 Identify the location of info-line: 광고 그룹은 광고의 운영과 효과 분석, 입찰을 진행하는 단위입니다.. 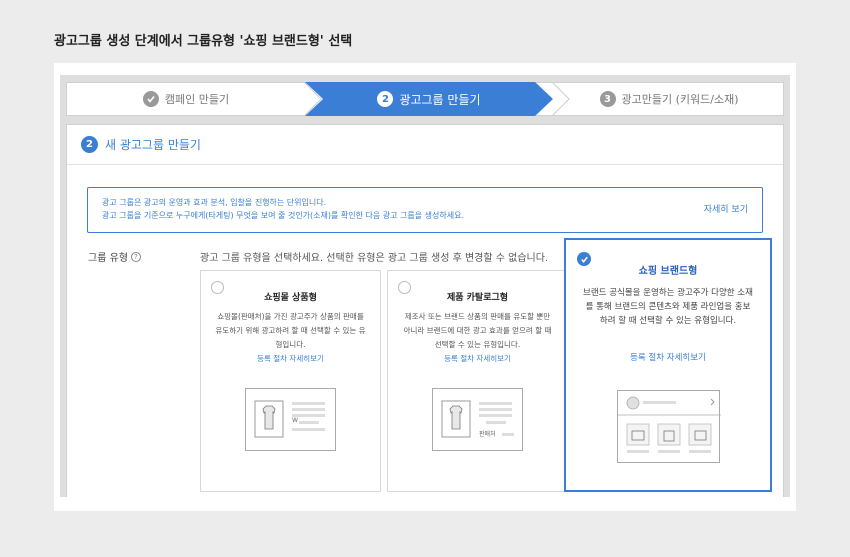
(214, 202).